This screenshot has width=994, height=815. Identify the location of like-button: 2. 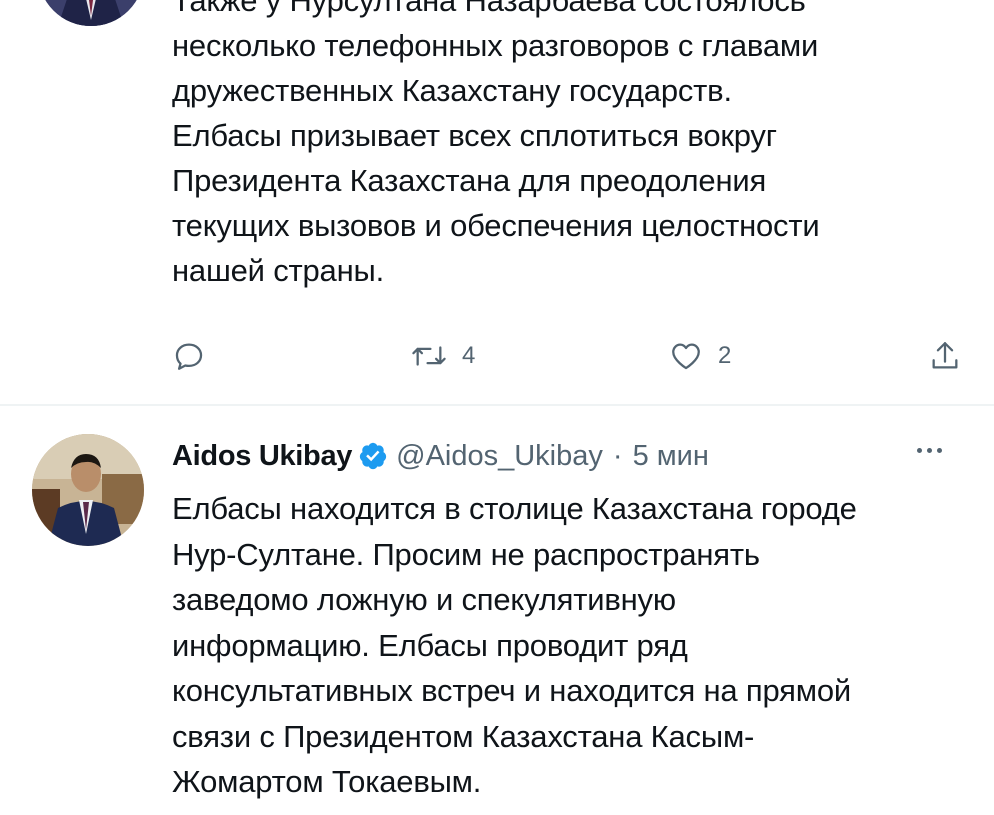
(699, 356).